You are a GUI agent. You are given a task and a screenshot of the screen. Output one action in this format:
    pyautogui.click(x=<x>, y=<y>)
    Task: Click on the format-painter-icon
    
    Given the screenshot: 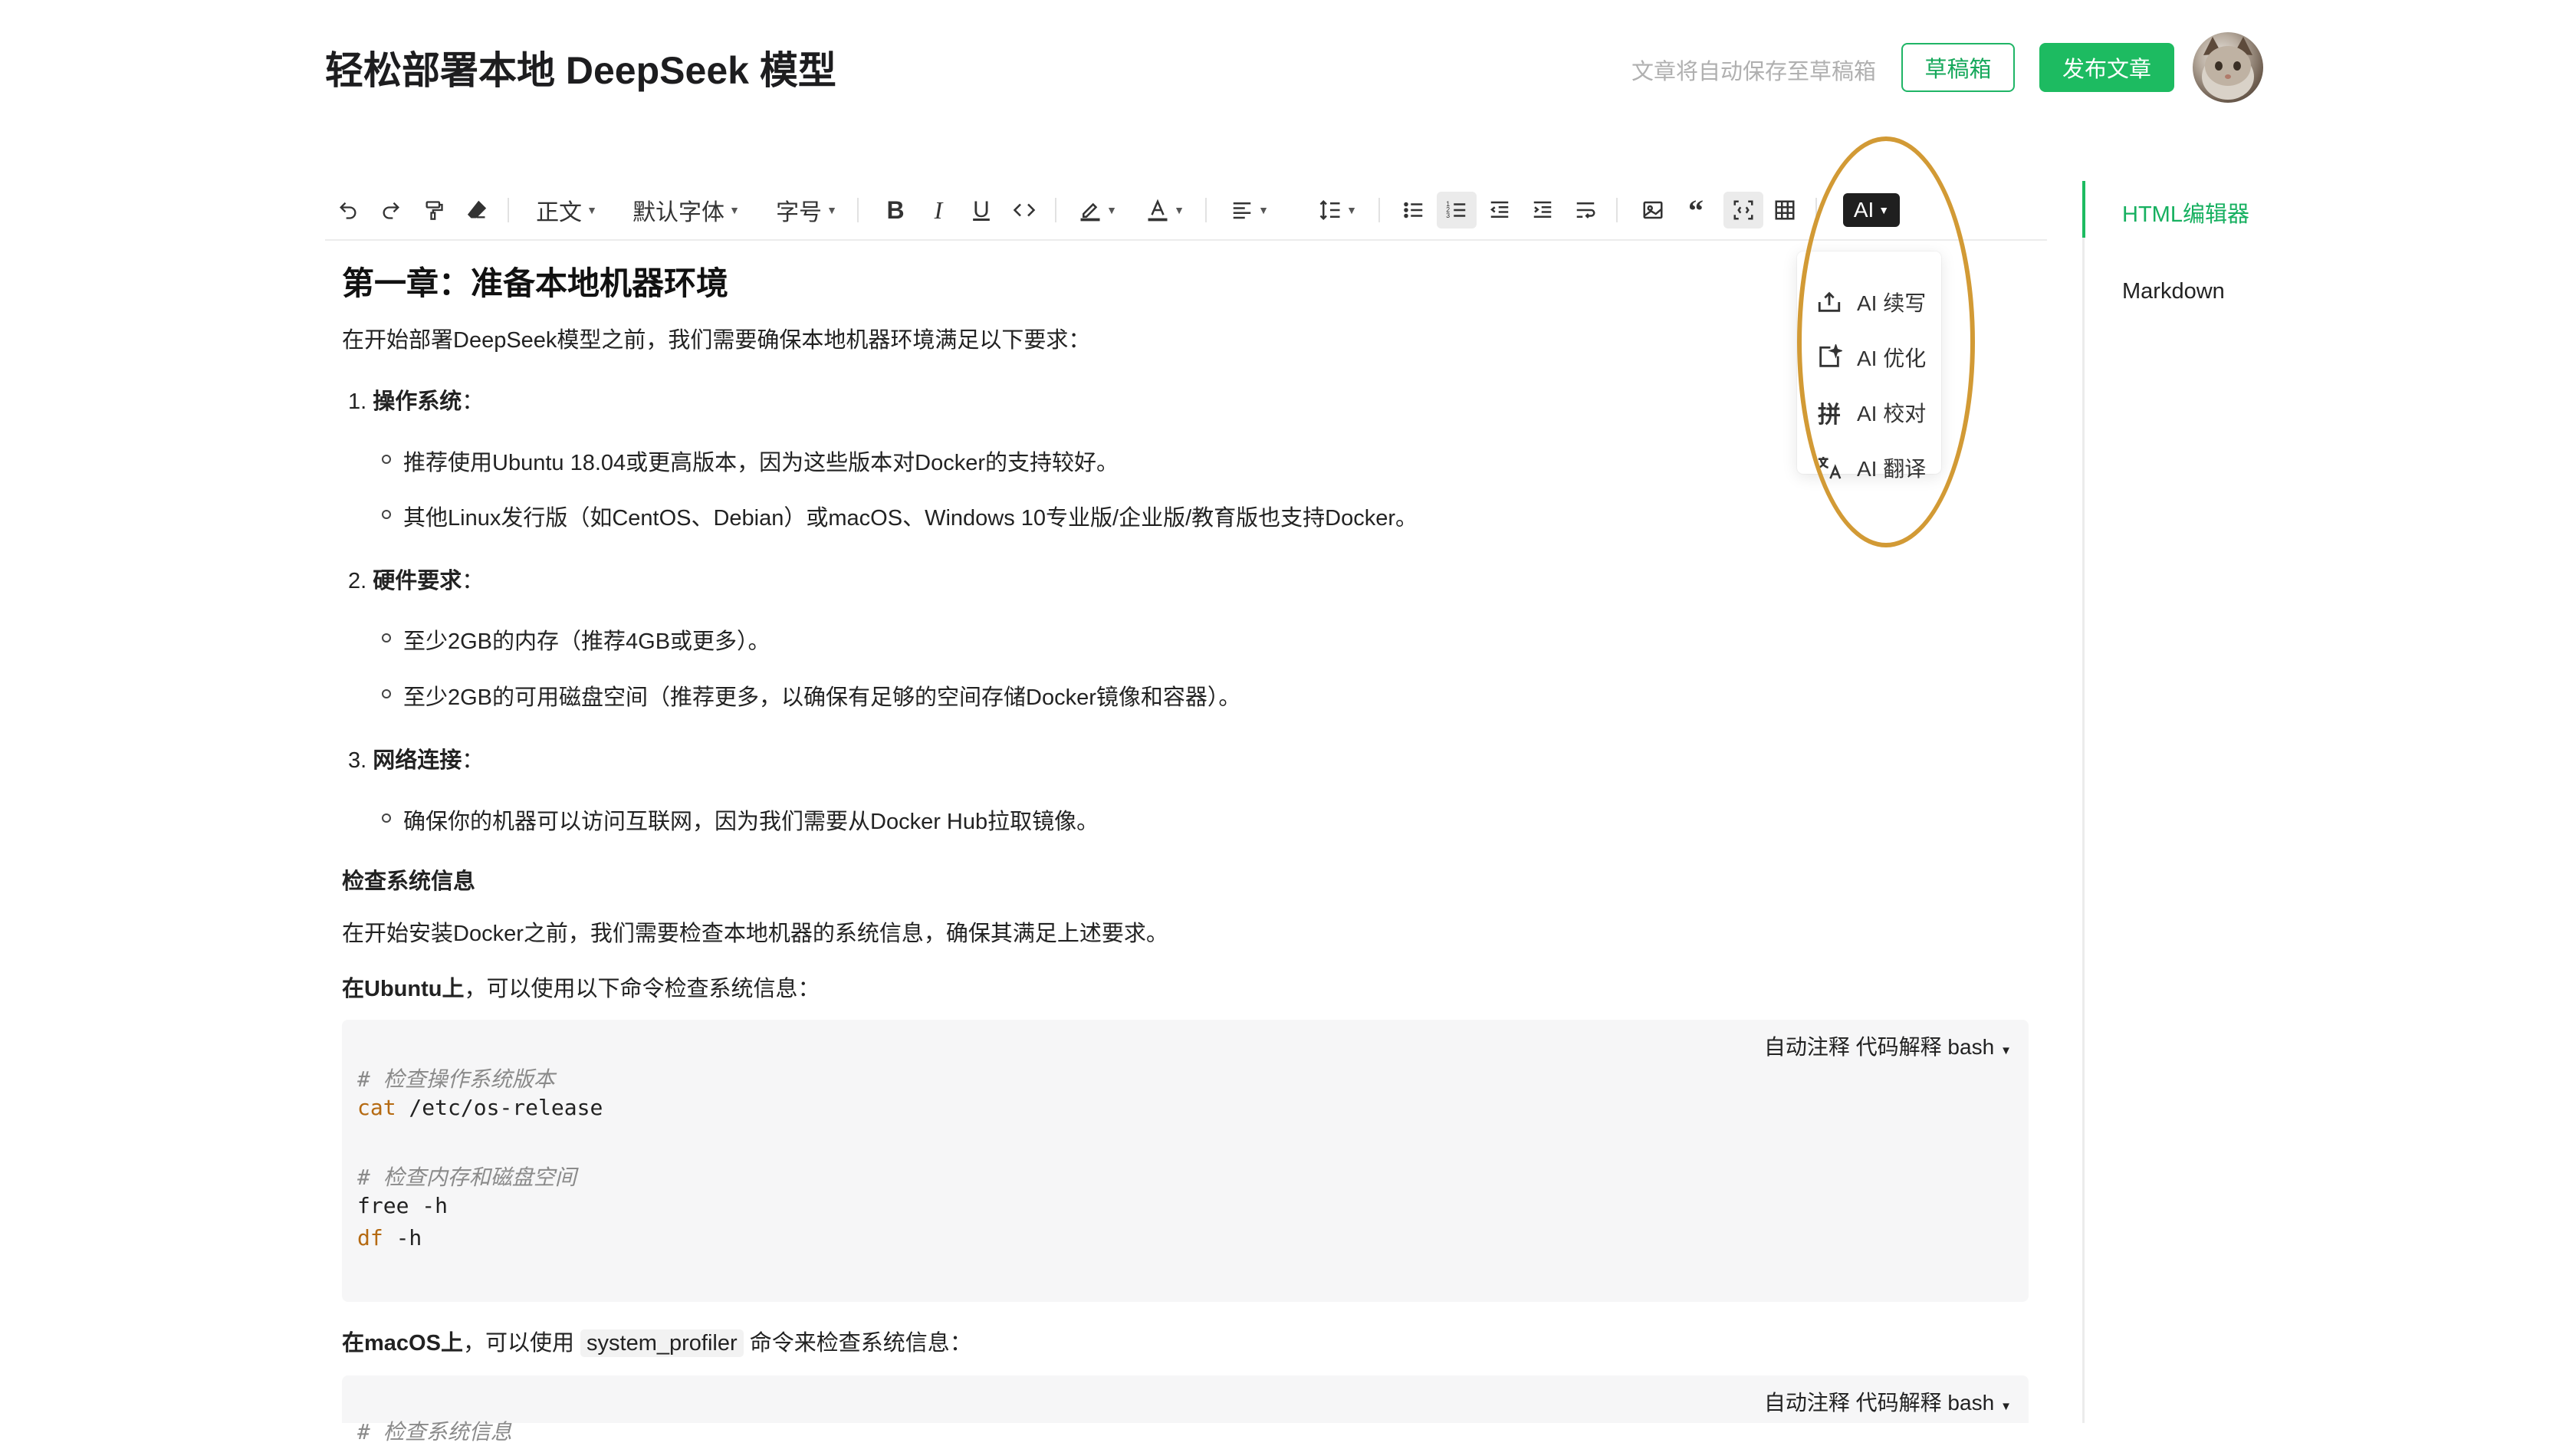 What is the action you would take?
    pyautogui.click(x=434, y=210)
    